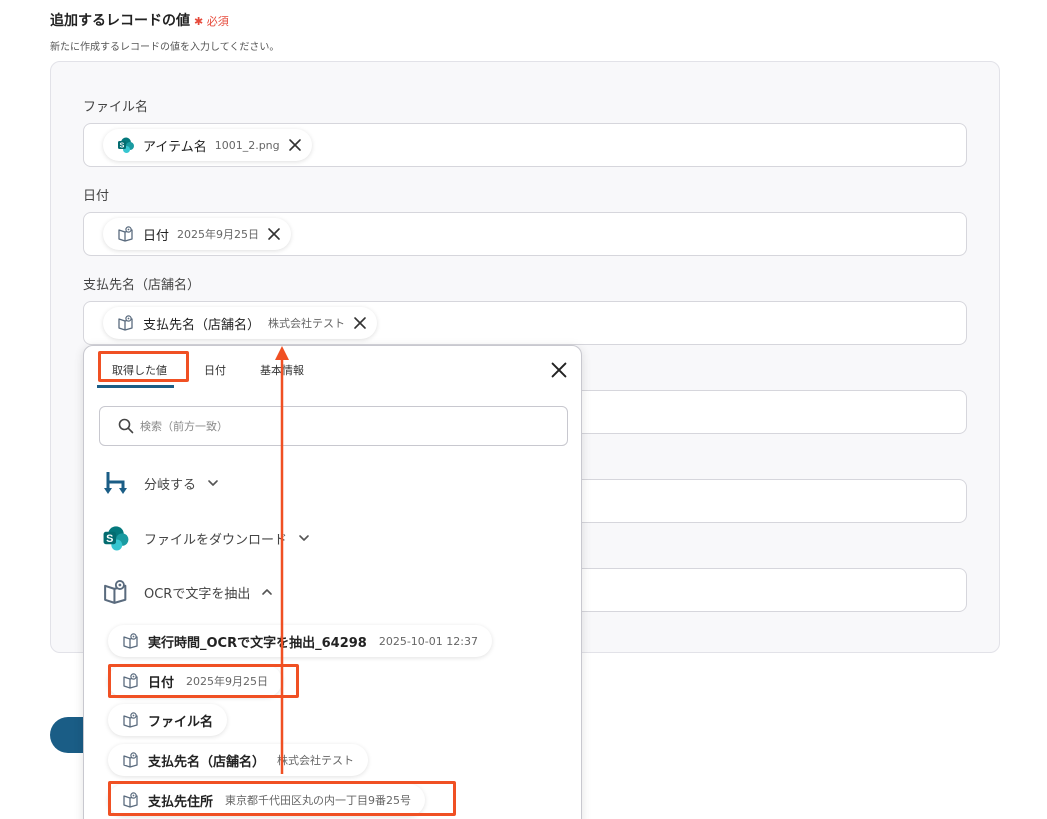  I want to click on field-label-date: 日付, so click(96, 196).